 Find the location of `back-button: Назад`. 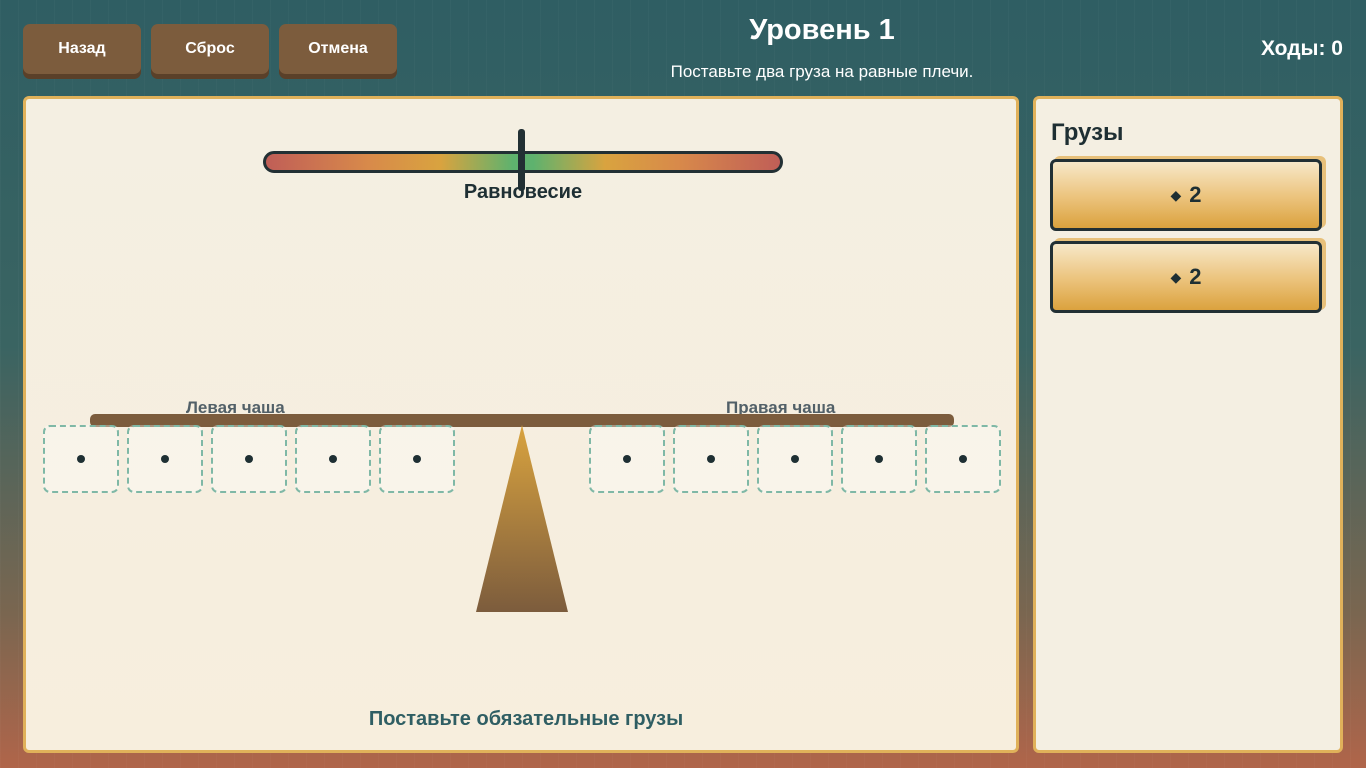

back-button: Назад is located at coordinates (82, 49).